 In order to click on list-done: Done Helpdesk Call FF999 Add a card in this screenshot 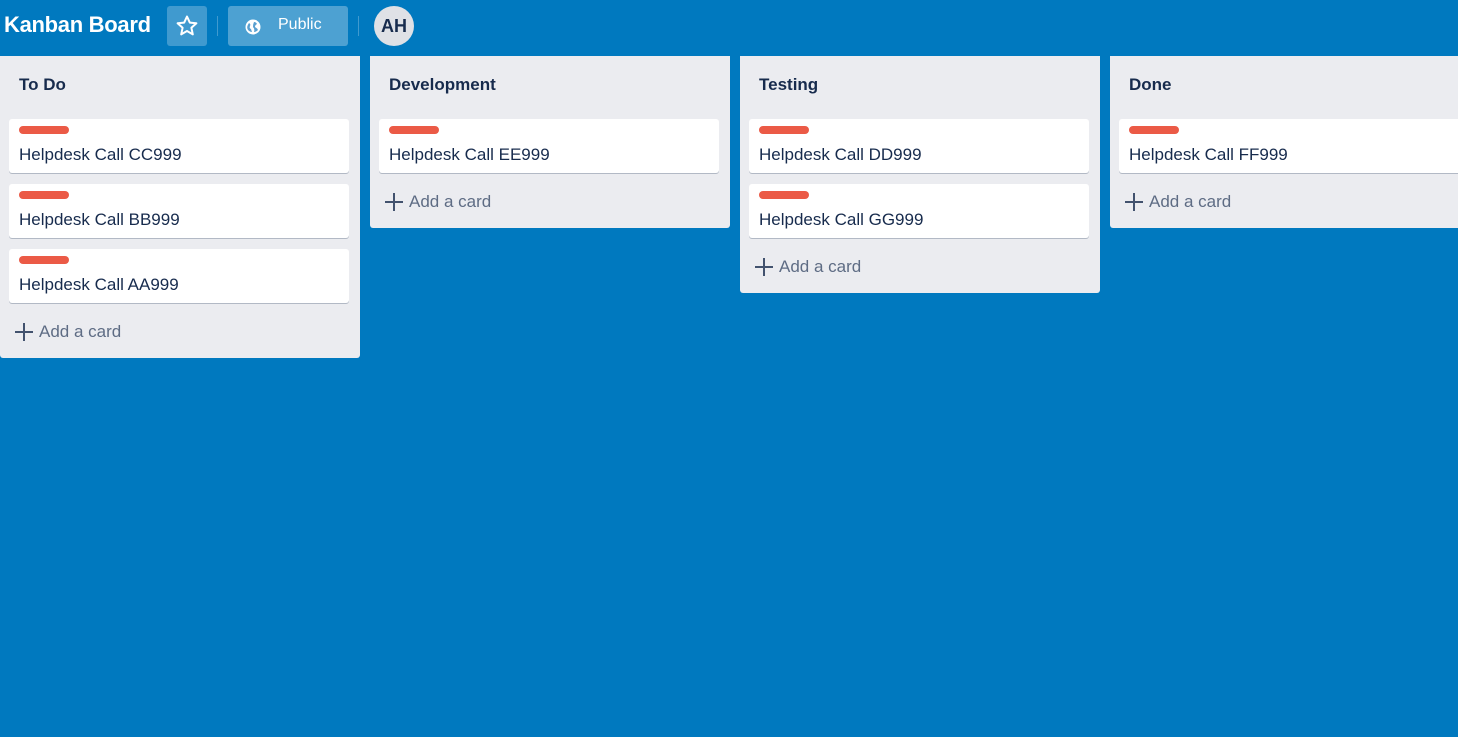, I will do `click(1284, 142)`.